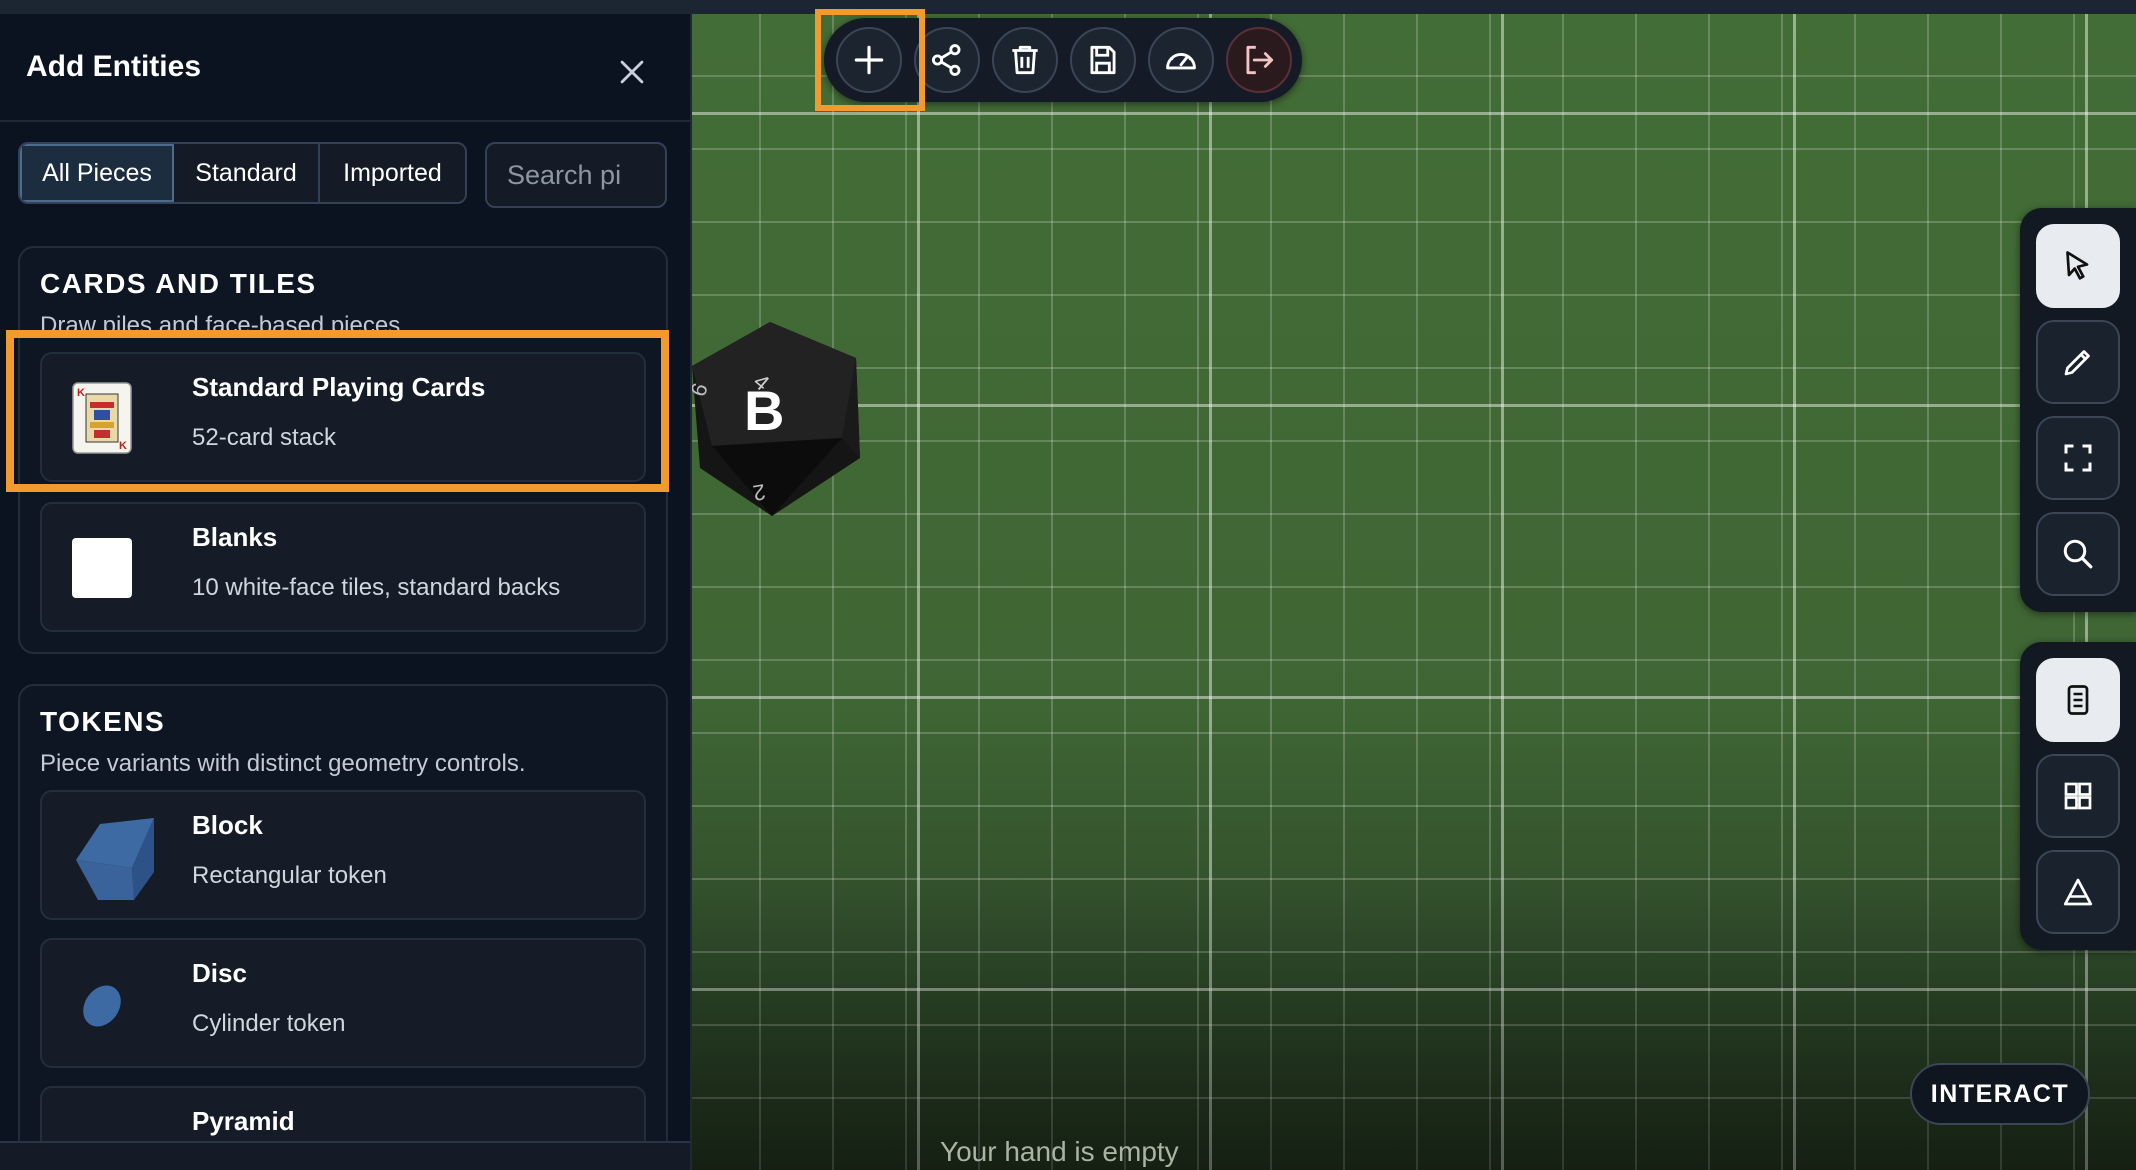 The height and width of the screenshot is (1170, 2136). Describe the element at coordinates (2078, 410) in the screenshot. I see `tool-panel` at that location.